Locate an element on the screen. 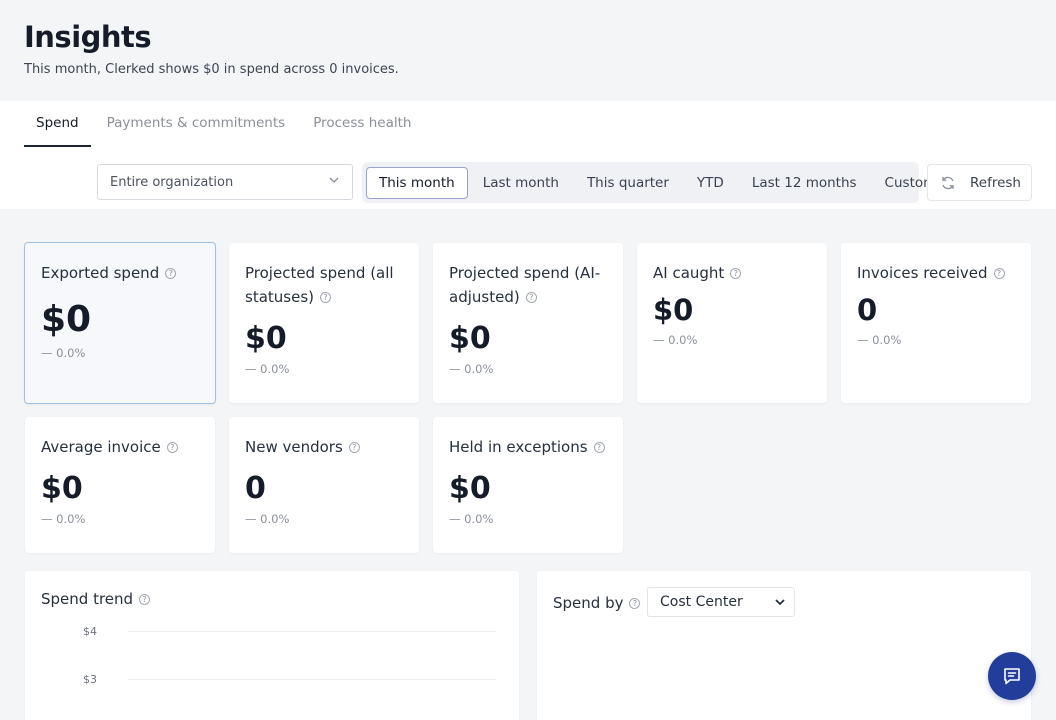 This screenshot has width=1056, height=720. chat-icon is located at coordinates (1012, 676).